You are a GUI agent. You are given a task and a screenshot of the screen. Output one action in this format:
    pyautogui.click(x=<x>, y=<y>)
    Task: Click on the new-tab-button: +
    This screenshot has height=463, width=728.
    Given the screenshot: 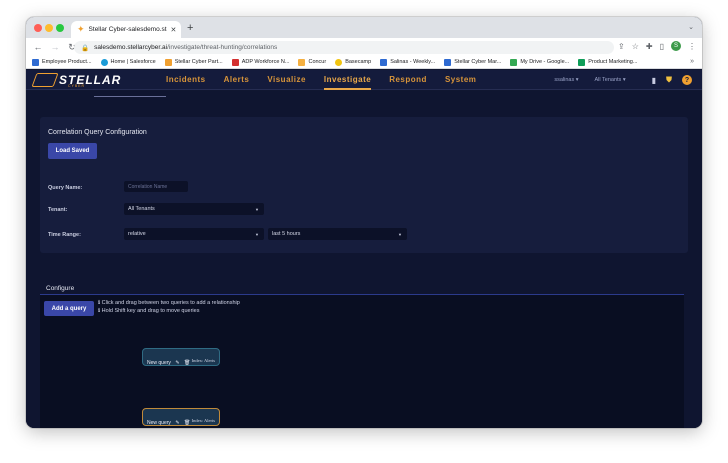 What is the action you would take?
    pyautogui.click(x=190, y=28)
    